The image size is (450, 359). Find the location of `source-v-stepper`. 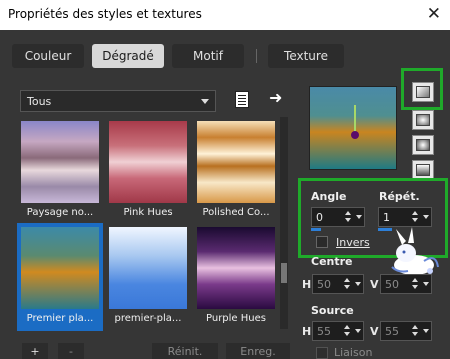

source-v-stepper is located at coordinates (421, 331).